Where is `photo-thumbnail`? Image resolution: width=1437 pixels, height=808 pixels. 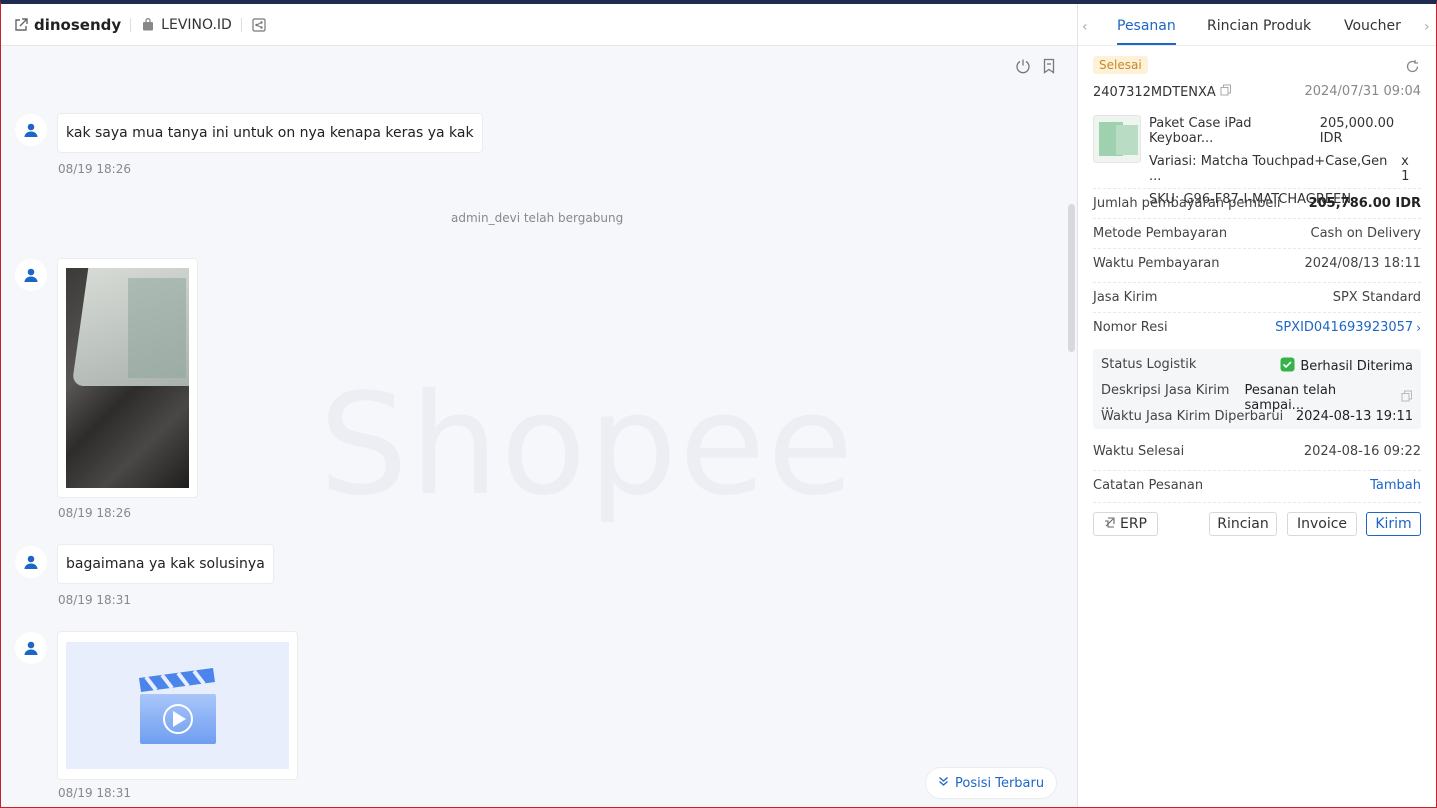
photo-thumbnail is located at coordinates (127, 378).